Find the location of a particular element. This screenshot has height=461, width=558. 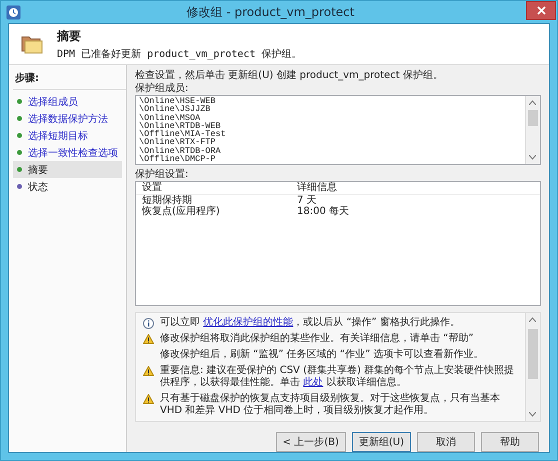

column-header: 详细信息 is located at coordinates (317, 188).